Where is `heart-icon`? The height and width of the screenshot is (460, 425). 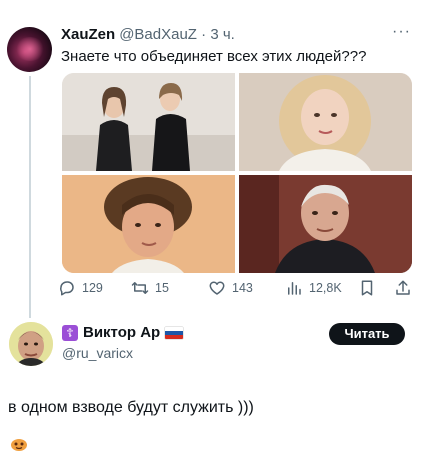
heart-icon is located at coordinates (217, 288).